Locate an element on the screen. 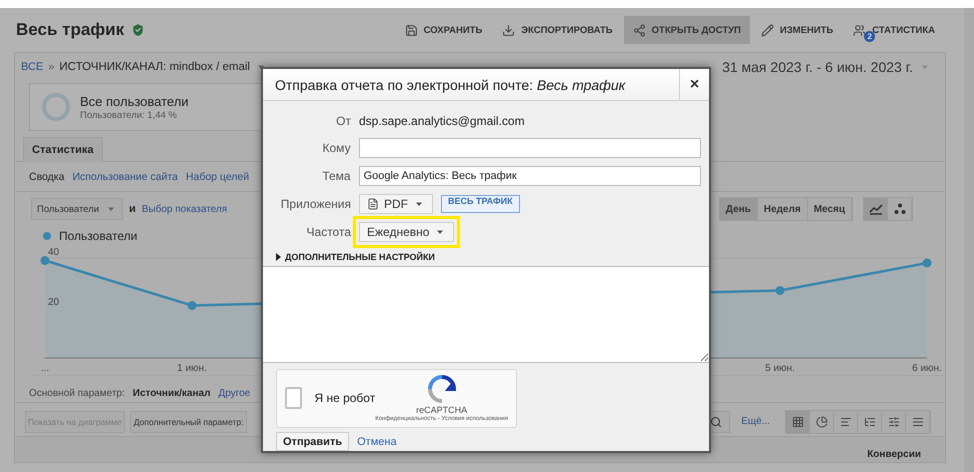 This screenshot has width=974, height=472. field-label: Приложения is located at coordinates (315, 204).